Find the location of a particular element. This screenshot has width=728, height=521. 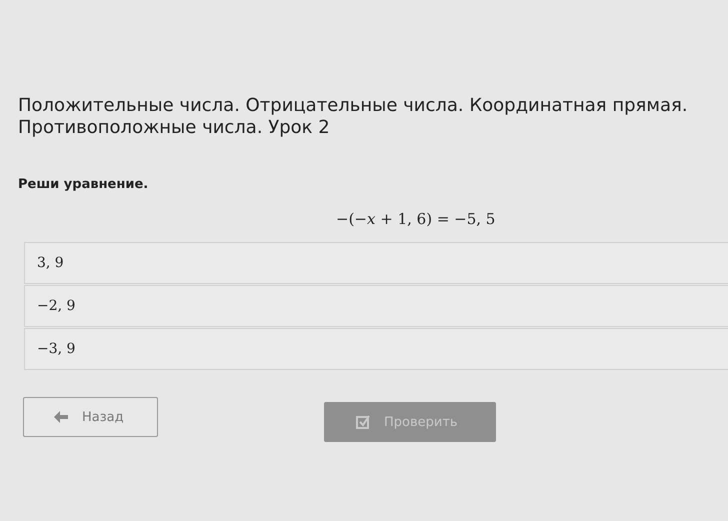

answer-option: −2, 9 is located at coordinates (376, 306).